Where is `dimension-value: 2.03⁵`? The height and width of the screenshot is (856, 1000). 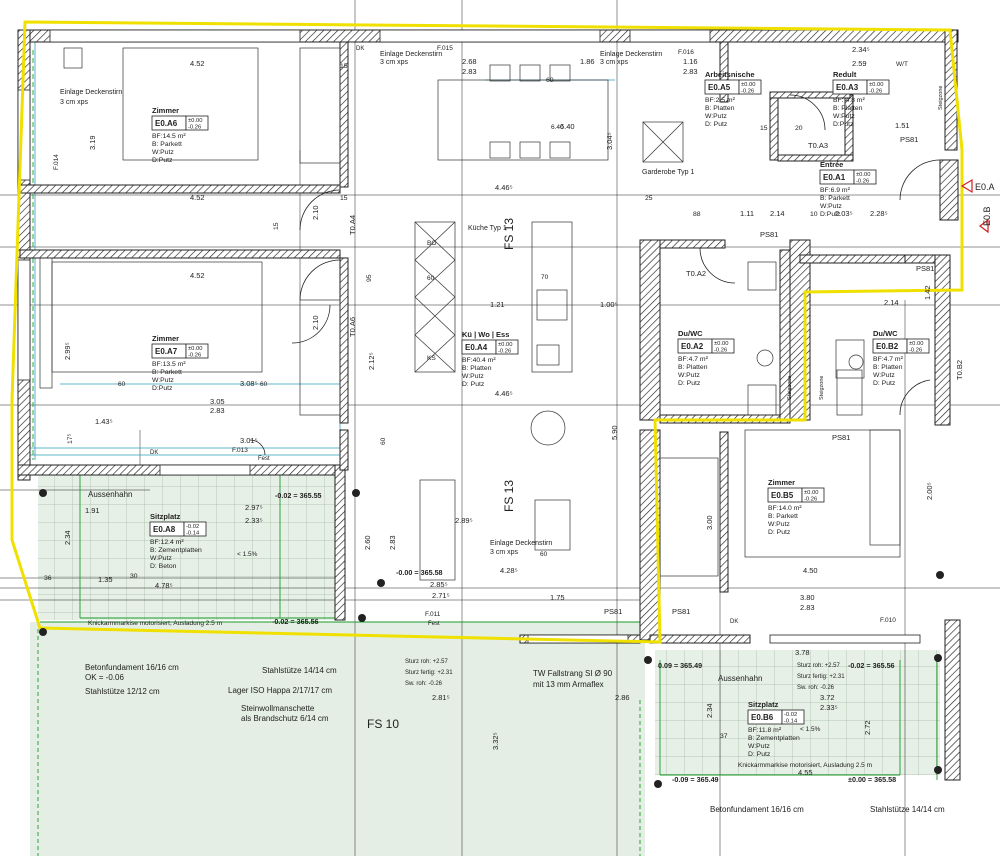 dimension-value: 2.03⁵ is located at coordinates (844, 213).